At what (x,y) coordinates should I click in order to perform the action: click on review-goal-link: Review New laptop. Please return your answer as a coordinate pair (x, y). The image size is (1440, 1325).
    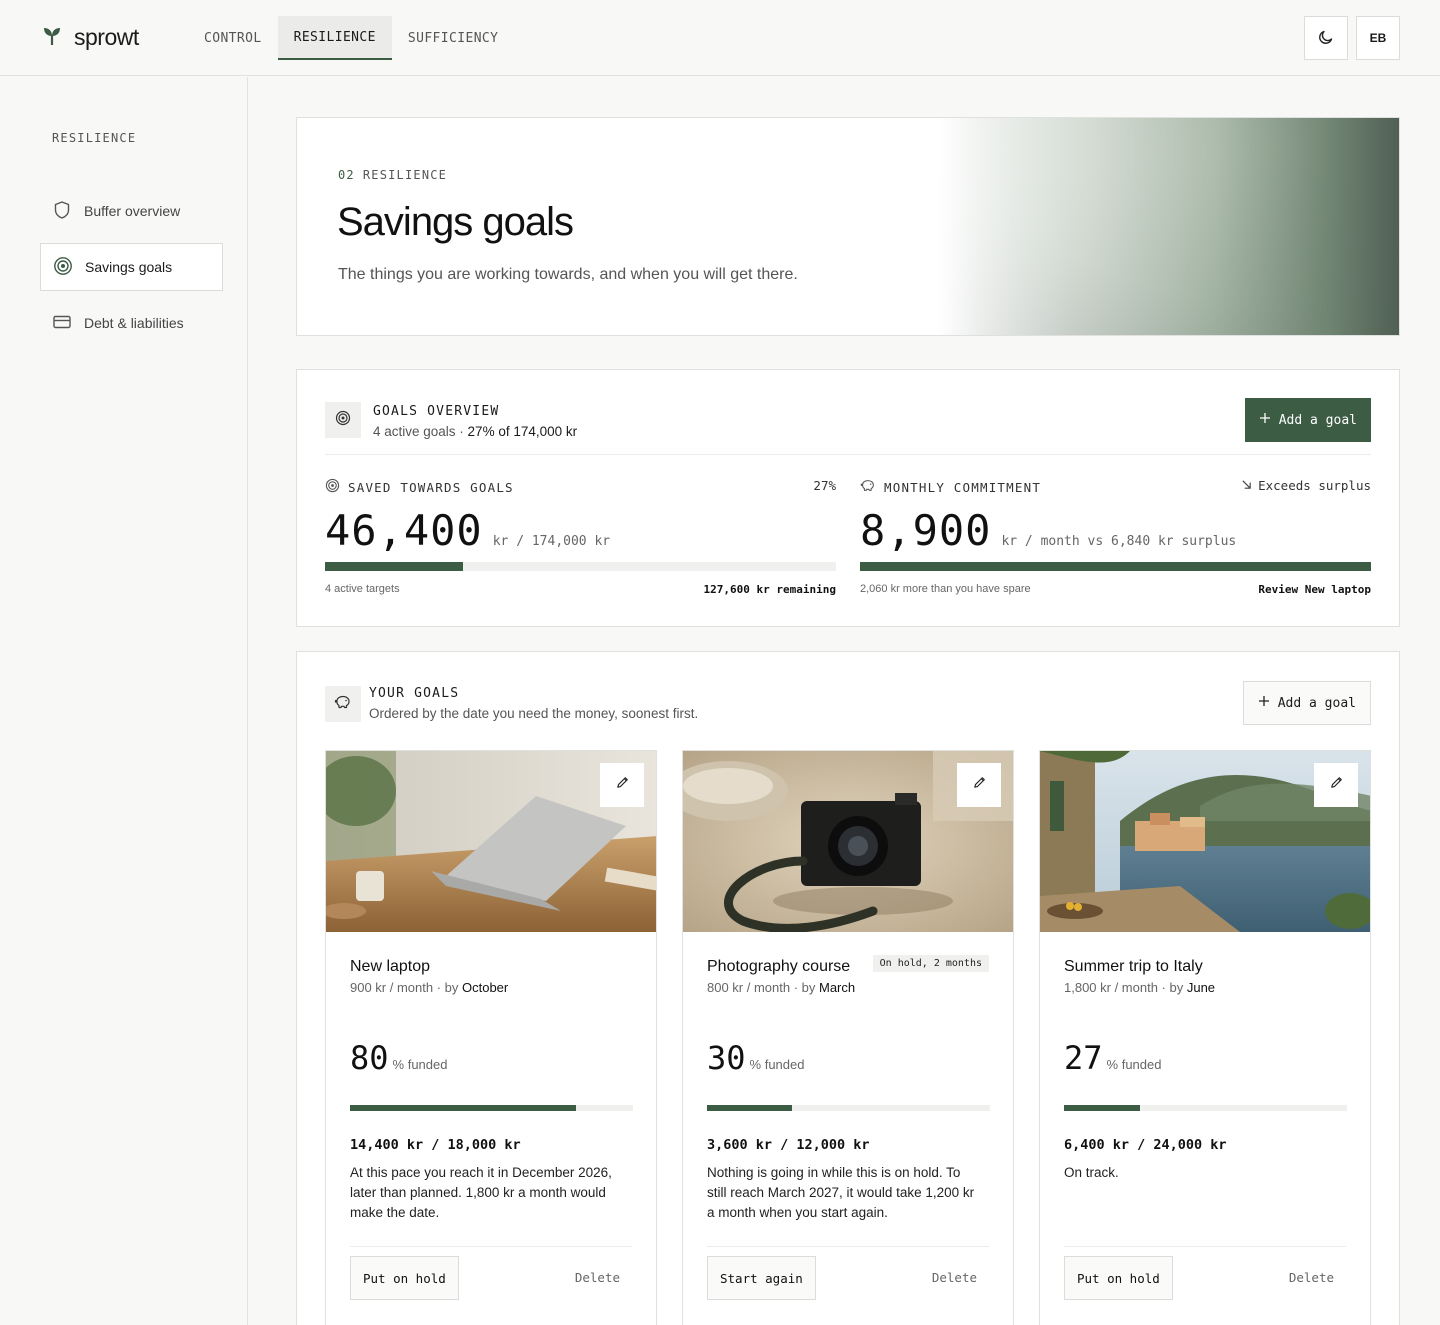
    Looking at the image, I should click on (1314, 589).